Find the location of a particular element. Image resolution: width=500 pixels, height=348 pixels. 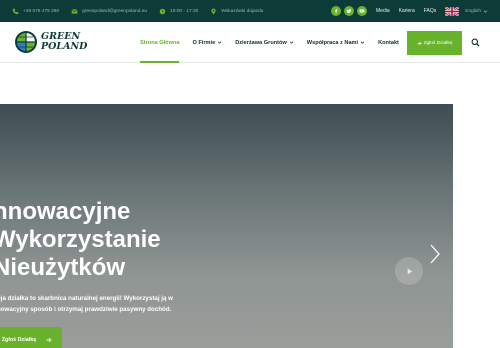

nav-contact: Kontakt is located at coordinates (388, 42).